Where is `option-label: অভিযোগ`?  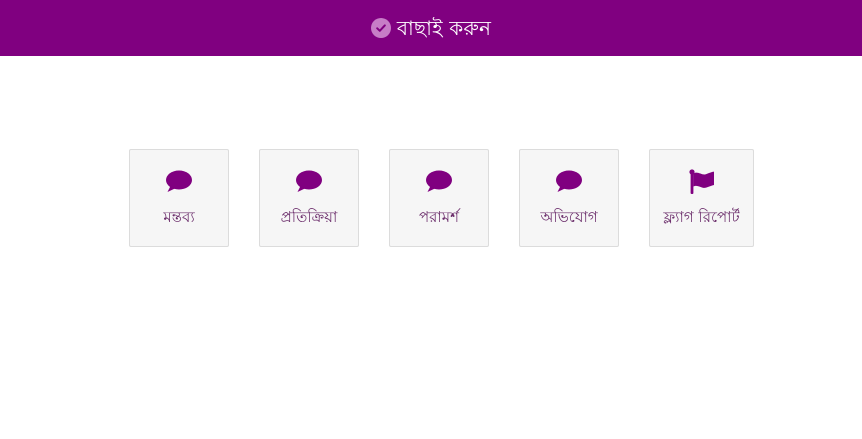 option-label: অভিযোগ is located at coordinates (569, 217).